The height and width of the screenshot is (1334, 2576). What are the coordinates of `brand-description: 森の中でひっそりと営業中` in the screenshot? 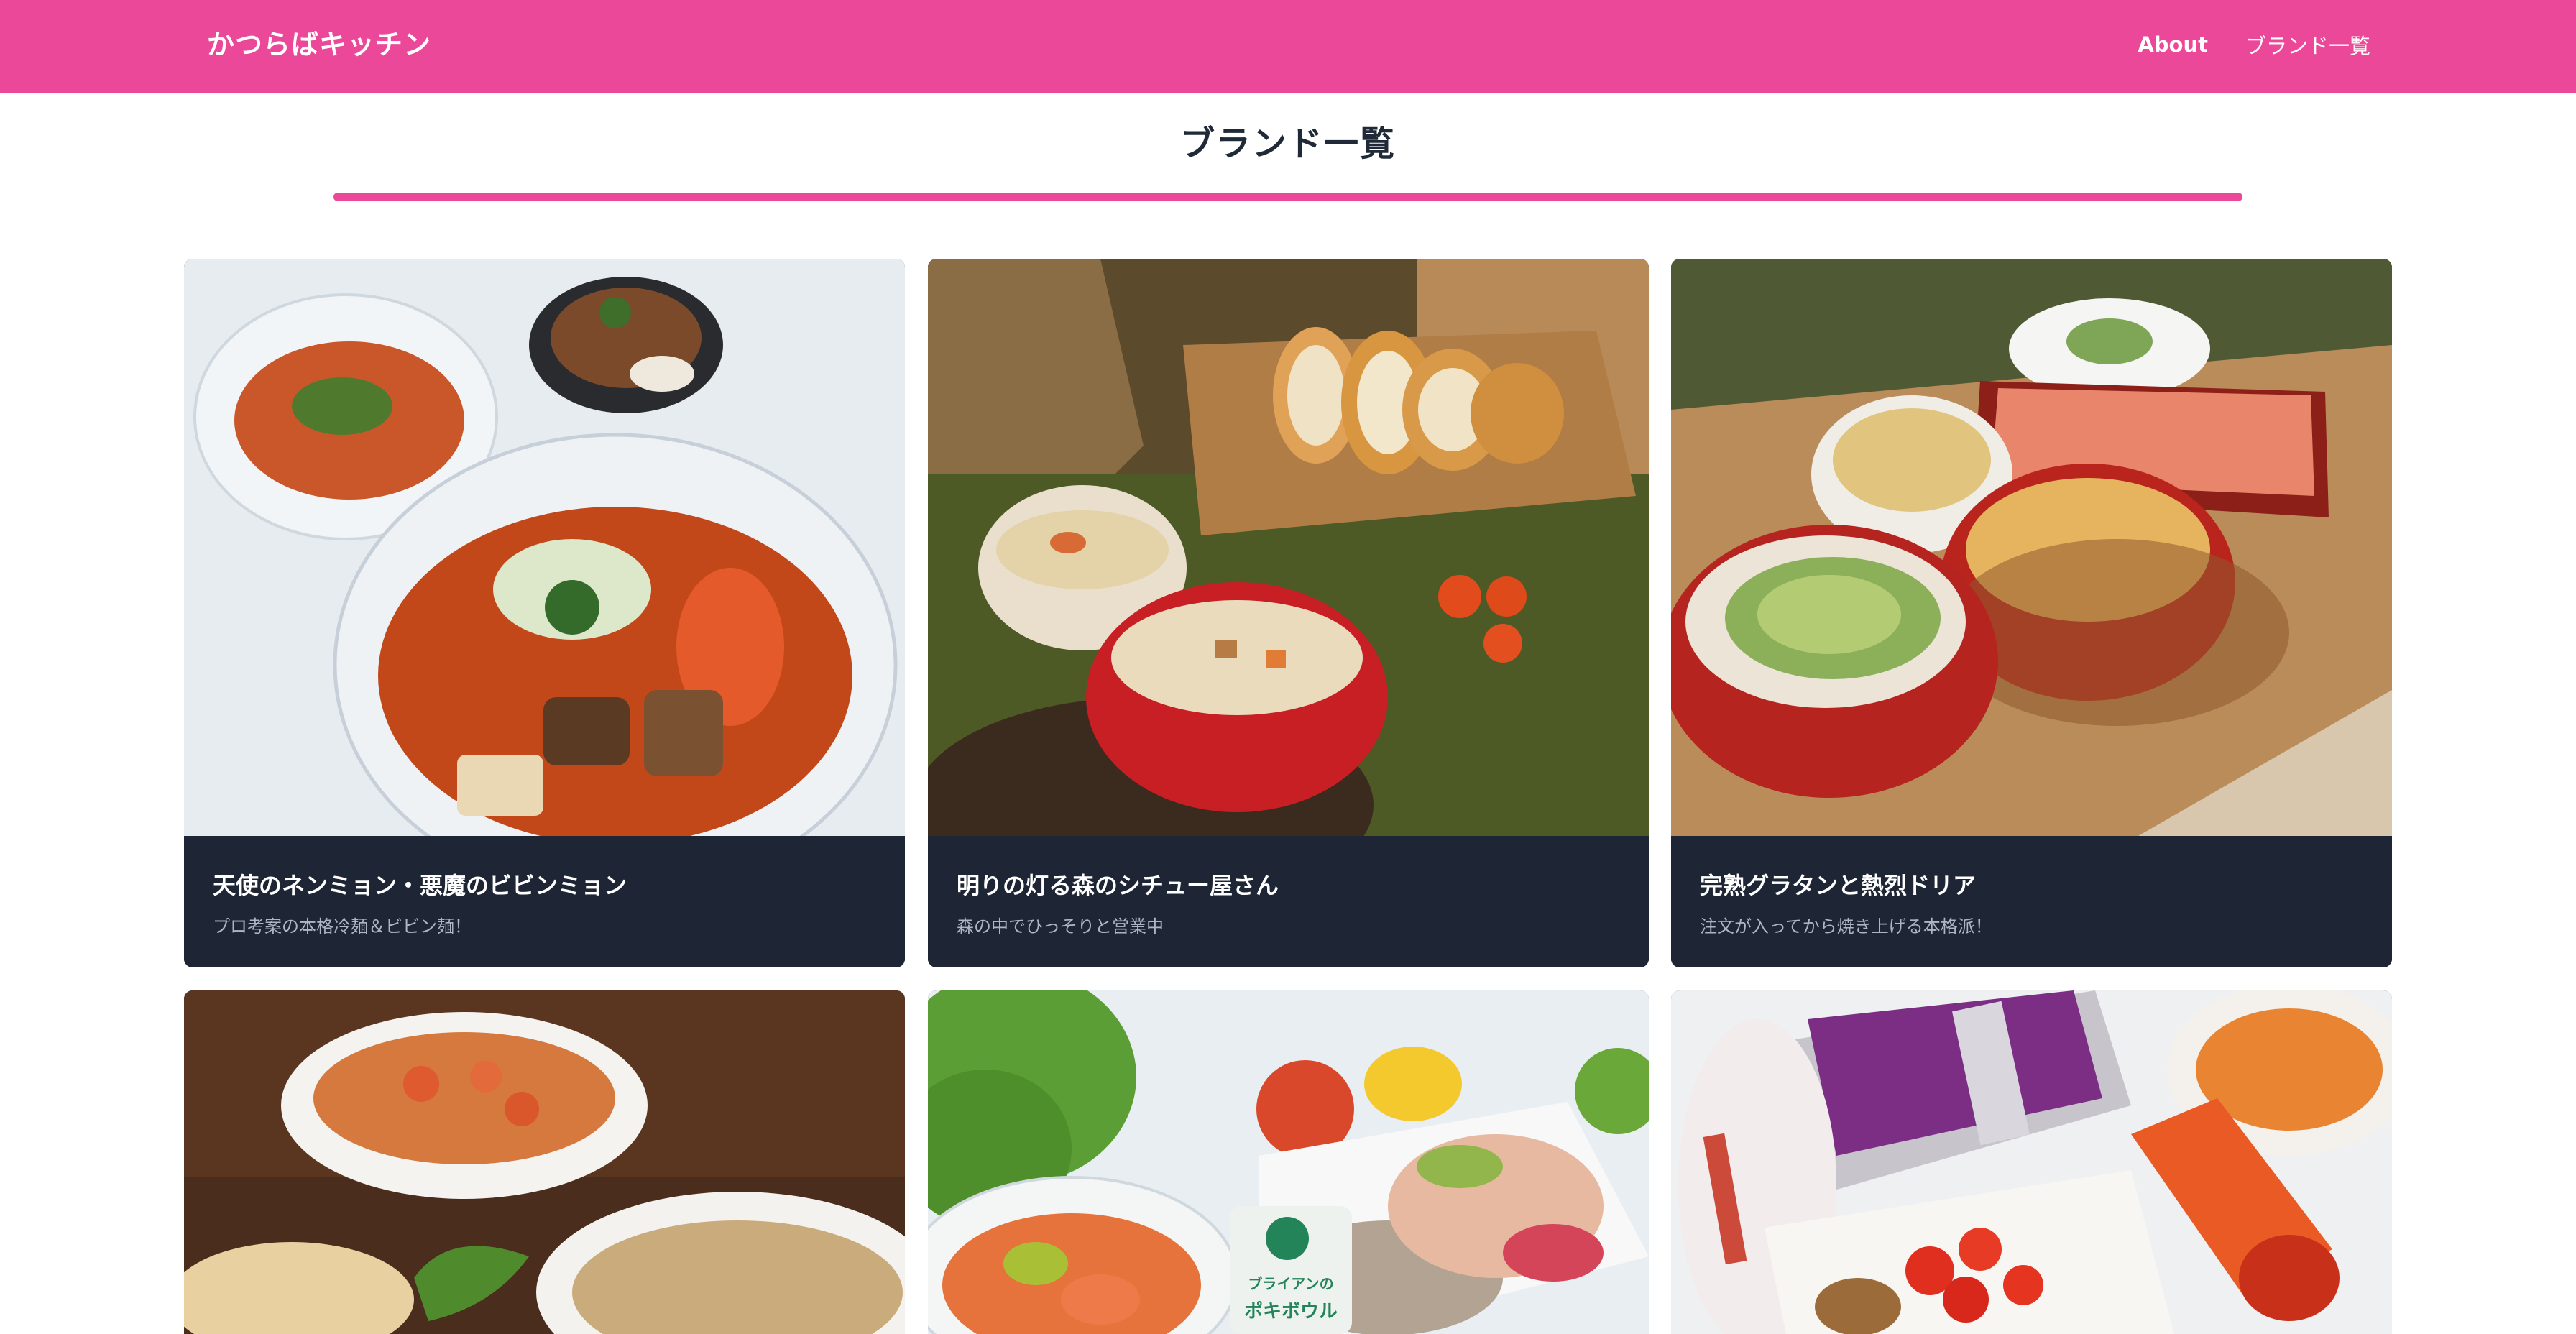 It's located at (1060, 926).